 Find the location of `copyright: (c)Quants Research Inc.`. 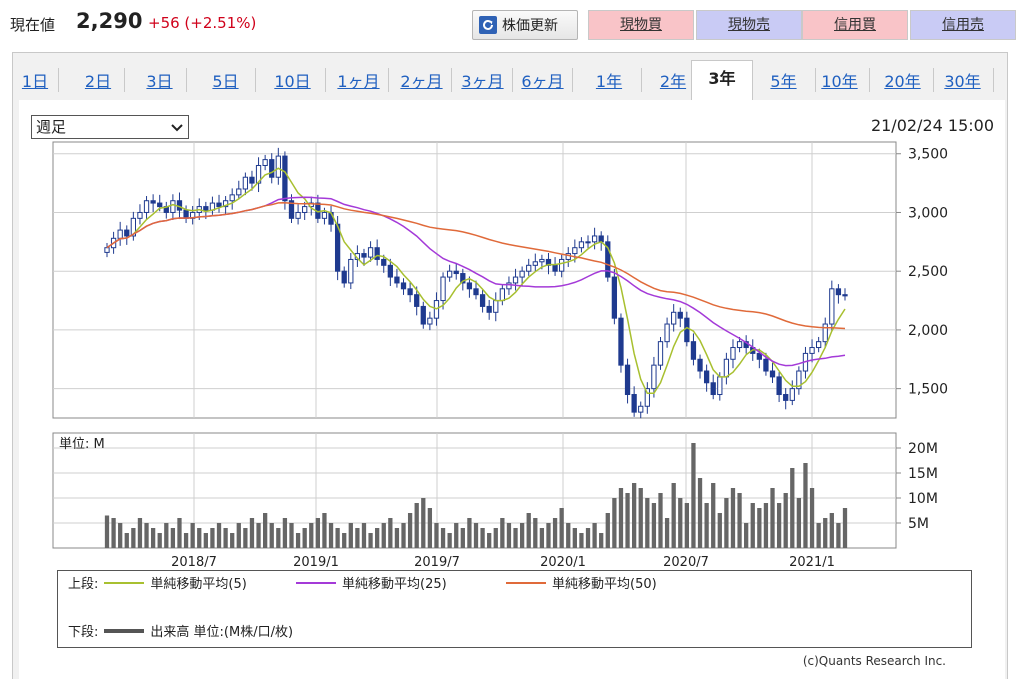

copyright: (c)Quants Research Inc. is located at coordinates (874, 661).